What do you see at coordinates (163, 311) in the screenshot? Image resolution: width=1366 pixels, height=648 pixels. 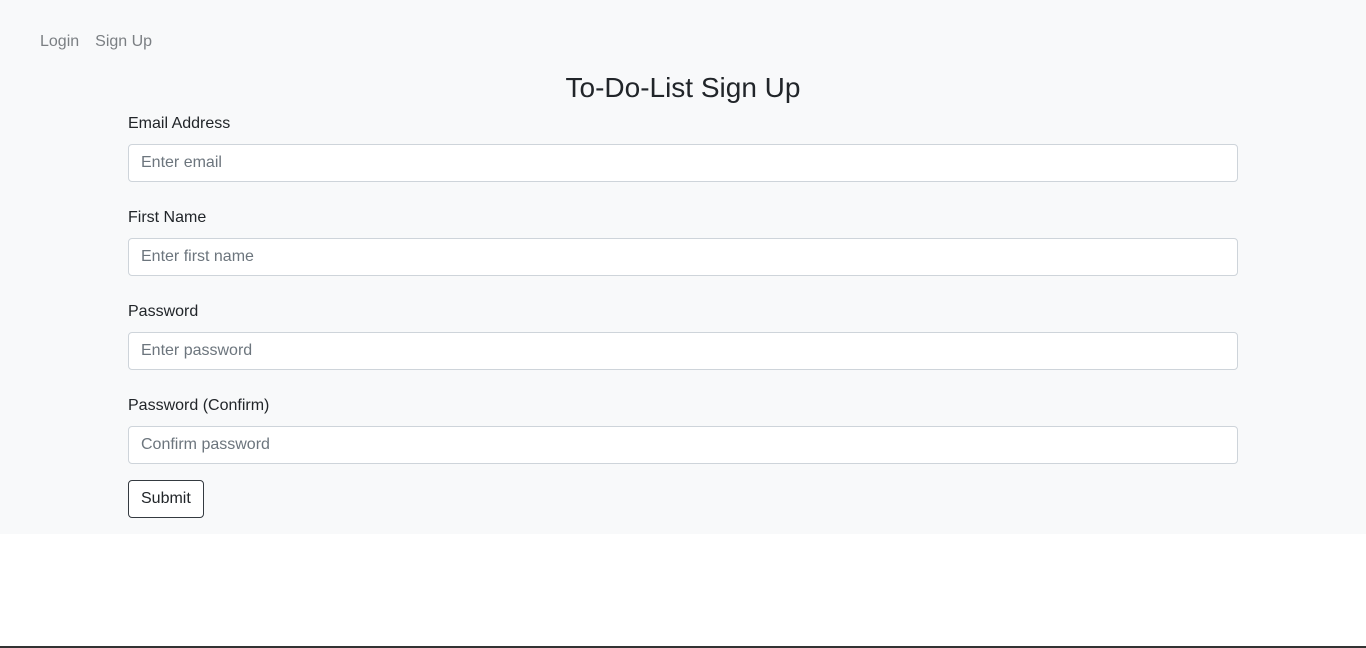 I see `password-label: Password` at bounding box center [163, 311].